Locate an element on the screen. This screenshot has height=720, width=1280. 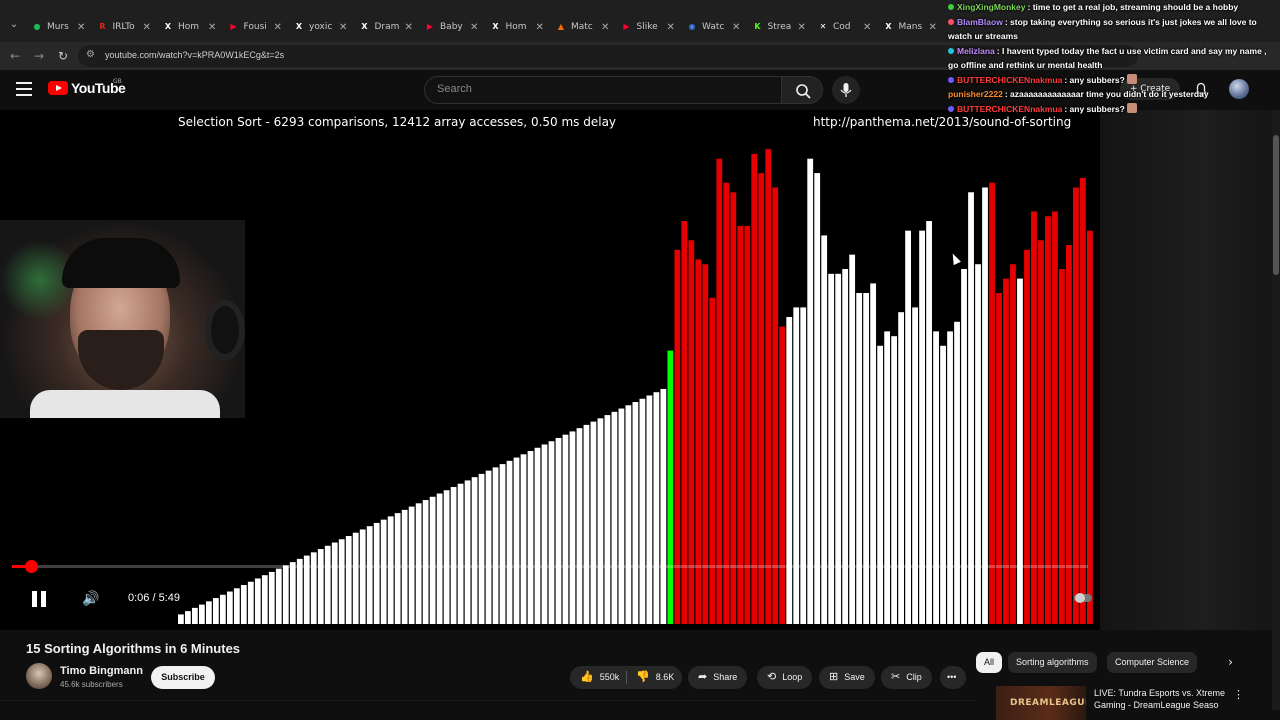
chat-username: punisher2222 is located at coordinates (975, 94).